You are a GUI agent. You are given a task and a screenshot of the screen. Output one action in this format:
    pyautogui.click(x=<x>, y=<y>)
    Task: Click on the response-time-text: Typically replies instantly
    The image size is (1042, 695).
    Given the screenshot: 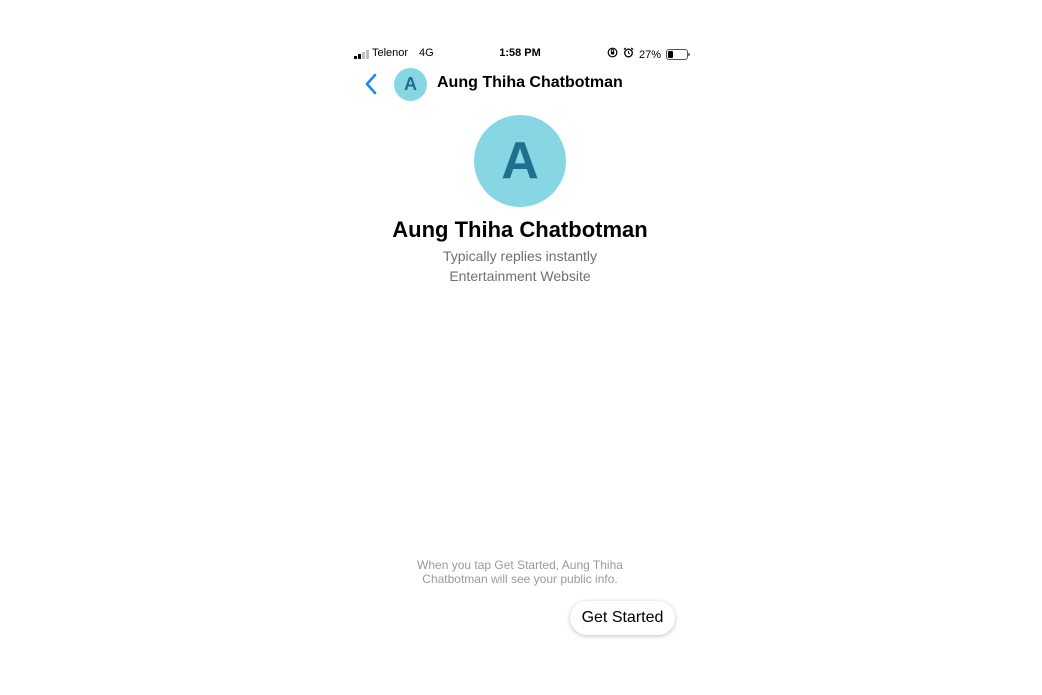 What is the action you would take?
    pyautogui.click(x=520, y=256)
    